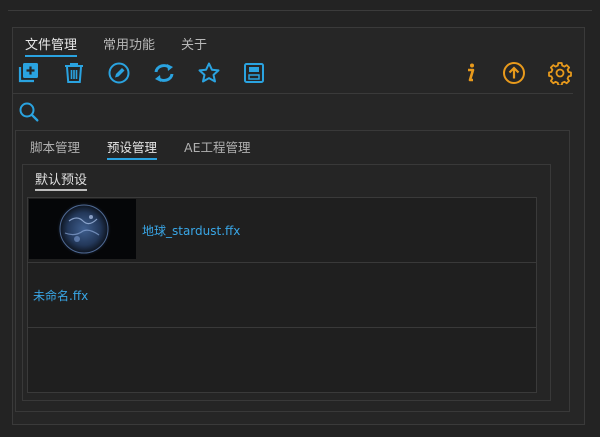 This screenshot has height=437, width=600. I want to click on tab-file-management: 文件管理, so click(51, 45).